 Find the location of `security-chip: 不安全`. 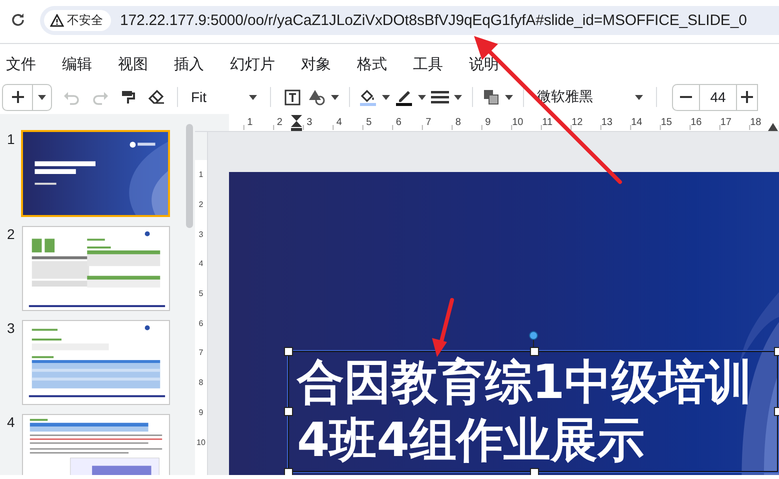

security-chip: 不安全 is located at coordinates (77, 20).